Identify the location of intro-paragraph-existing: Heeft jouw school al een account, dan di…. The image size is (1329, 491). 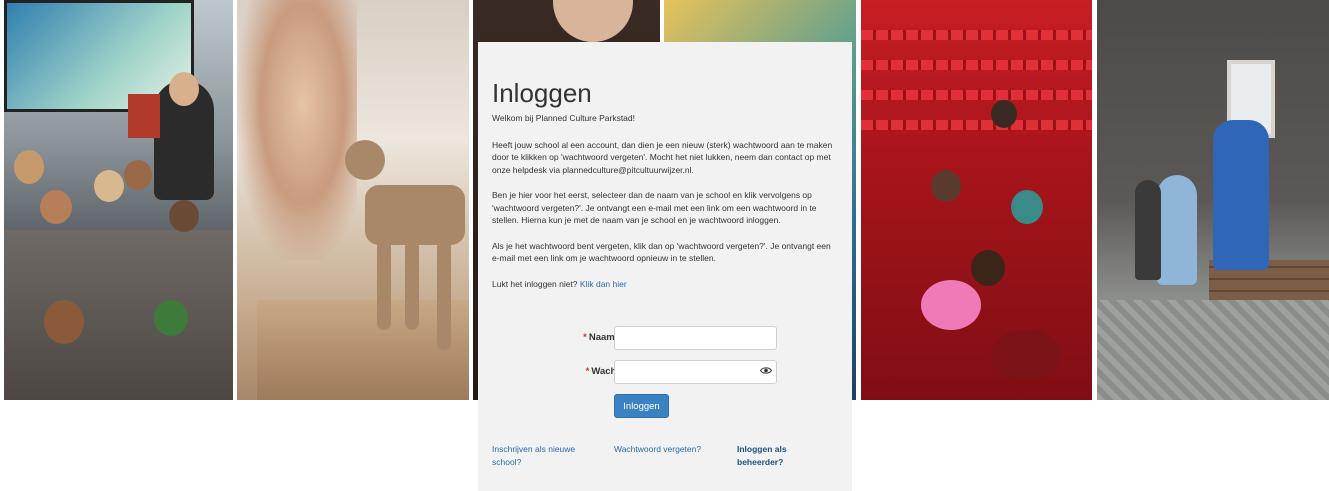
(662, 157).